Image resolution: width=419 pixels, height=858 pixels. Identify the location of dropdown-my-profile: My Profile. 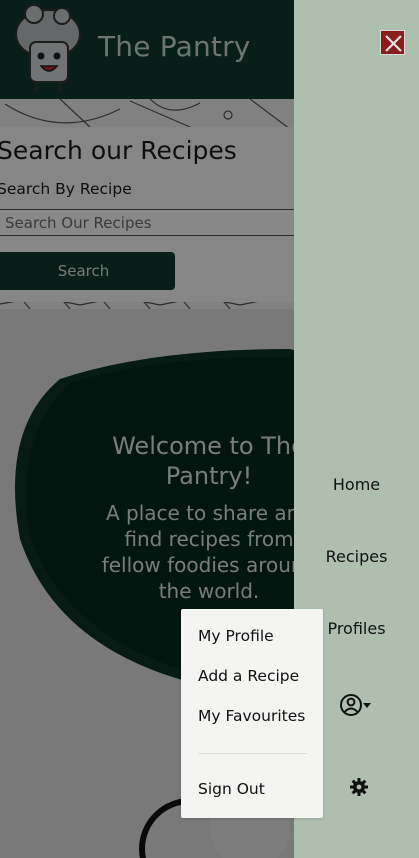
(236, 636).